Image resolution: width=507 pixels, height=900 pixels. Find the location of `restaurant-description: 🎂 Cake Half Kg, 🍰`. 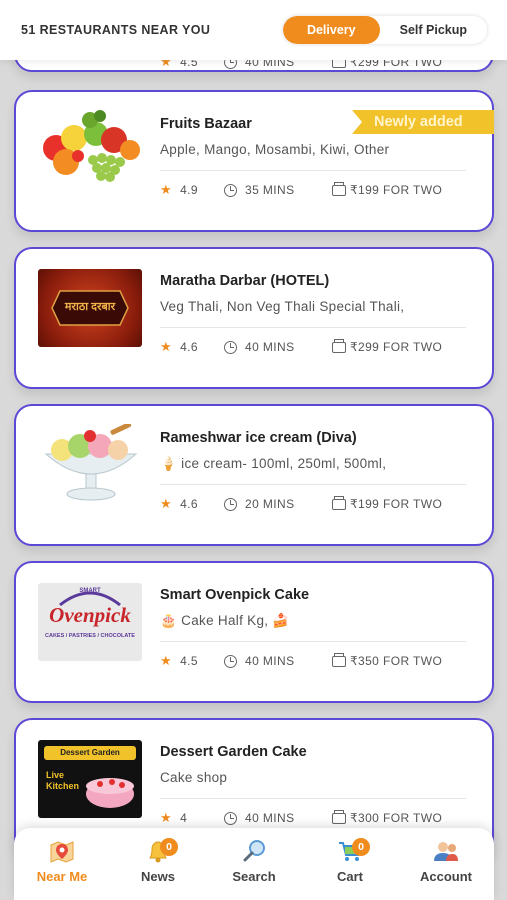

restaurant-description: 🎂 Cake Half Kg, 🍰 is located at coordinates (225, 620).